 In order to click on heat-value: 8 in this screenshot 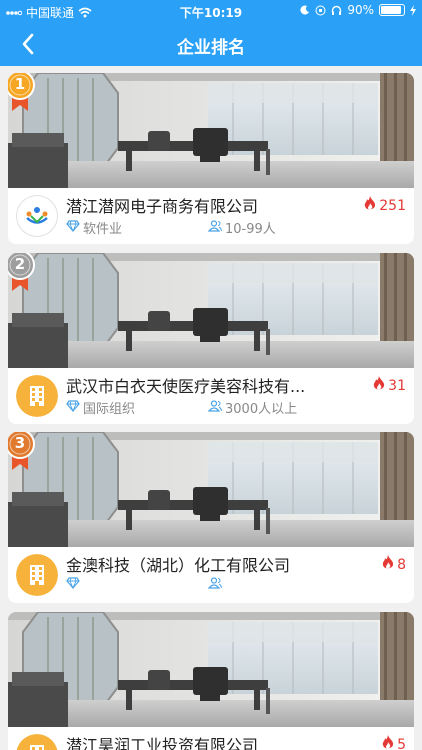, I will do `click(401, 564)`.